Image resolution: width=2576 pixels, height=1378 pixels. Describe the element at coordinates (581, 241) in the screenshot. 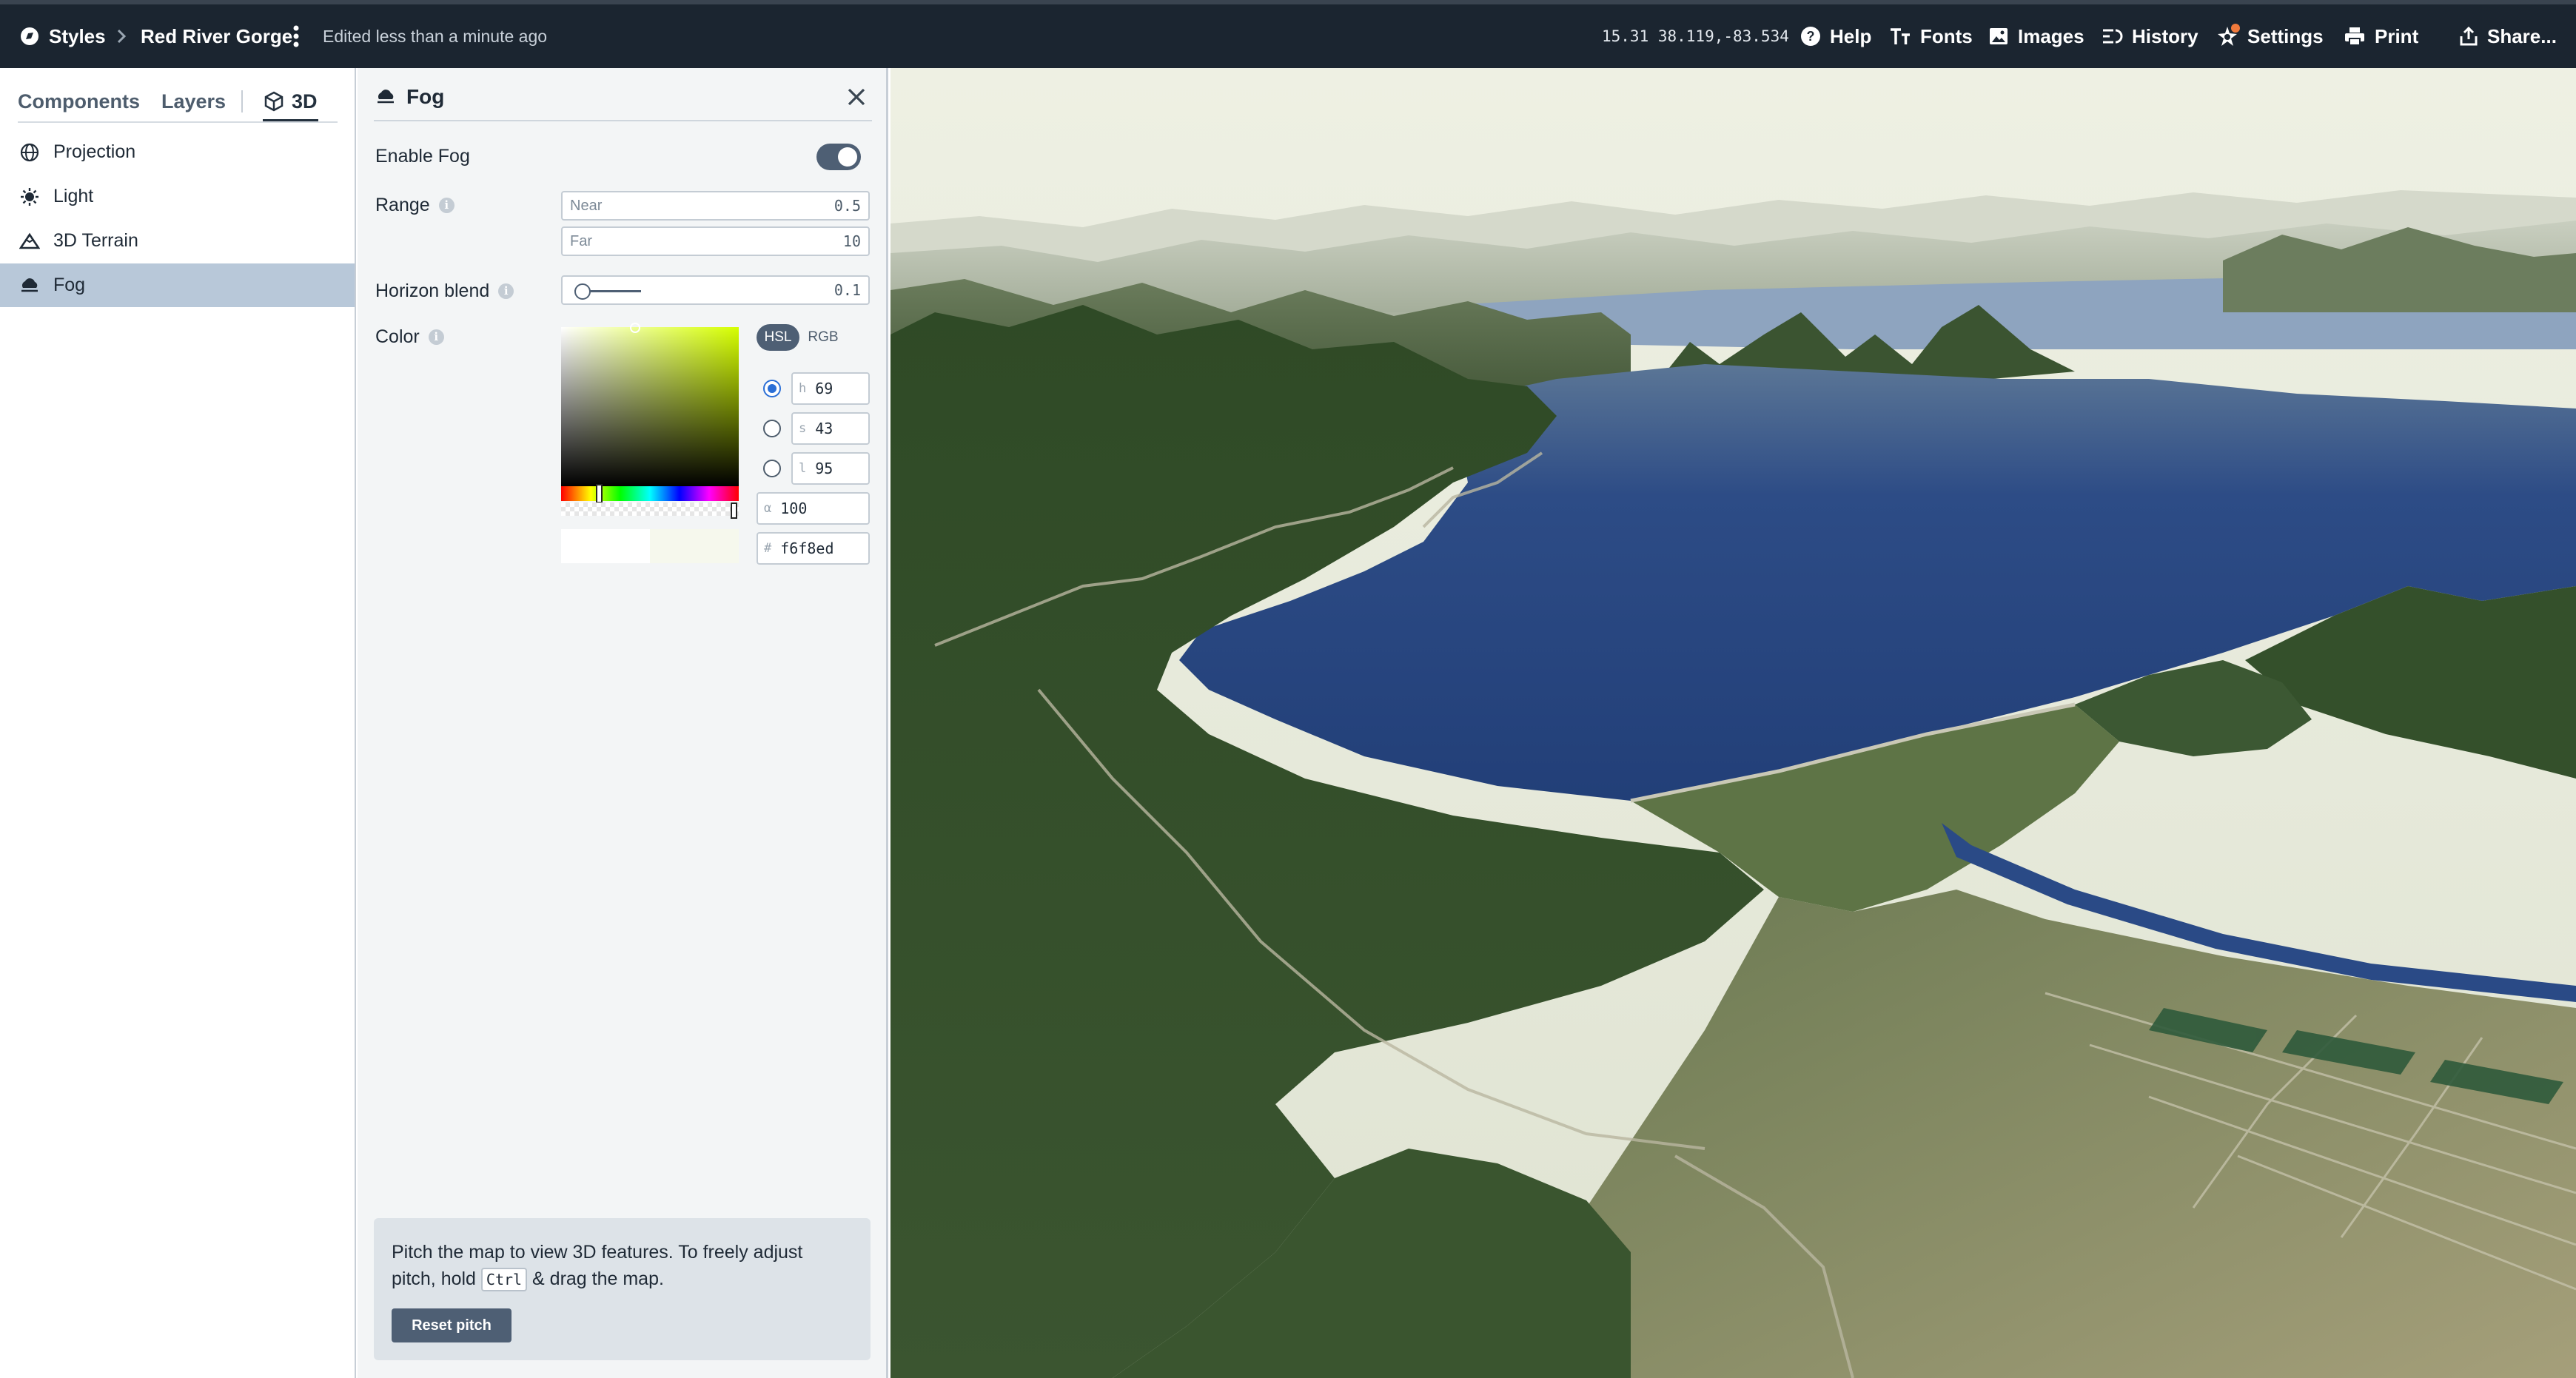

I see `range-far-placeholder: Far` at that location.